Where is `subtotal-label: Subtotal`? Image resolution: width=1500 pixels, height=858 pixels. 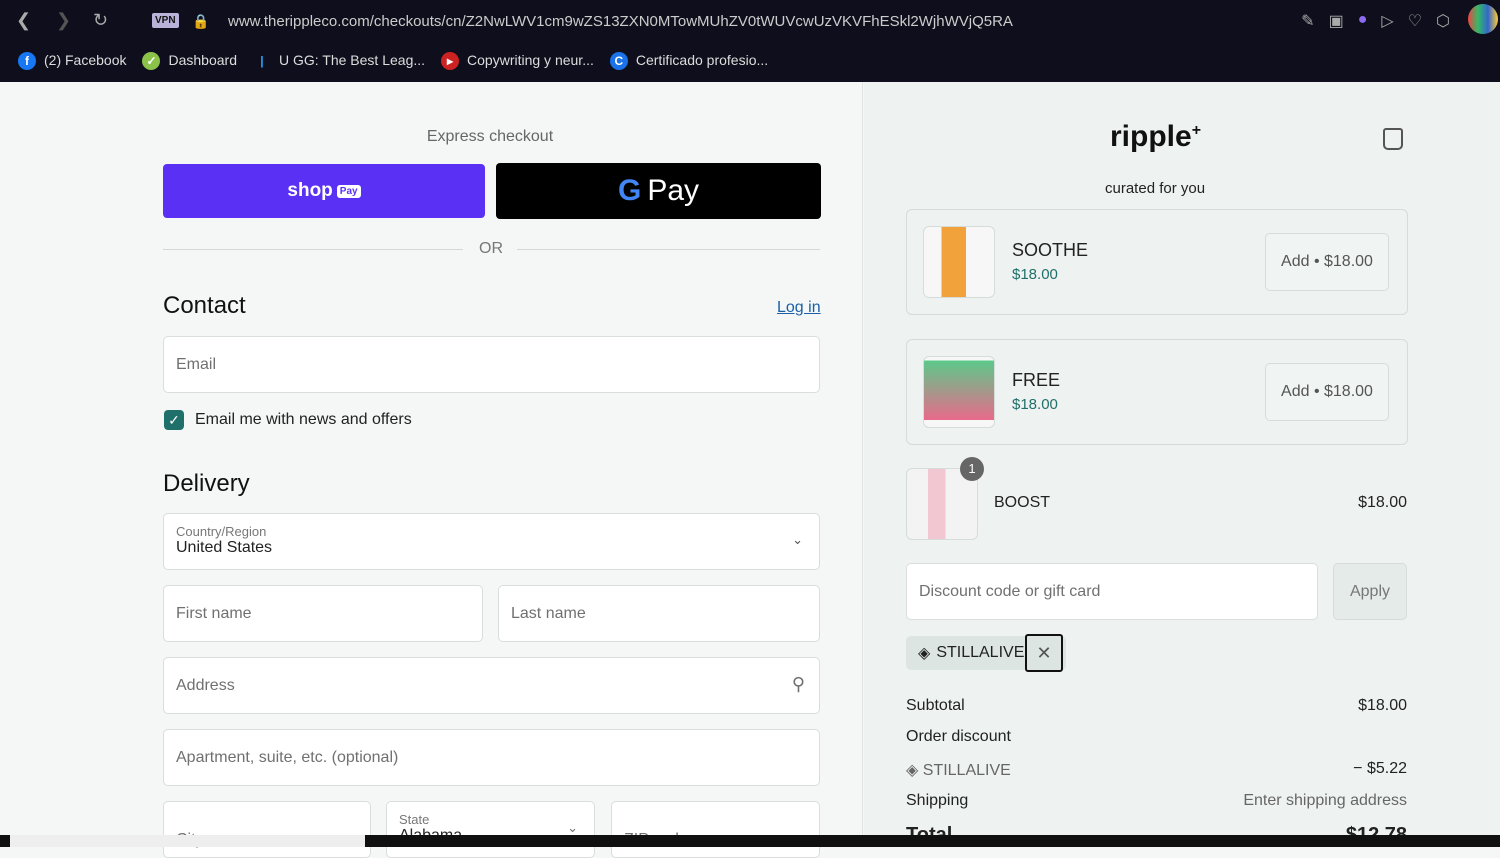
subtotal-label: Subtotal is located at coordinates (935, 705).